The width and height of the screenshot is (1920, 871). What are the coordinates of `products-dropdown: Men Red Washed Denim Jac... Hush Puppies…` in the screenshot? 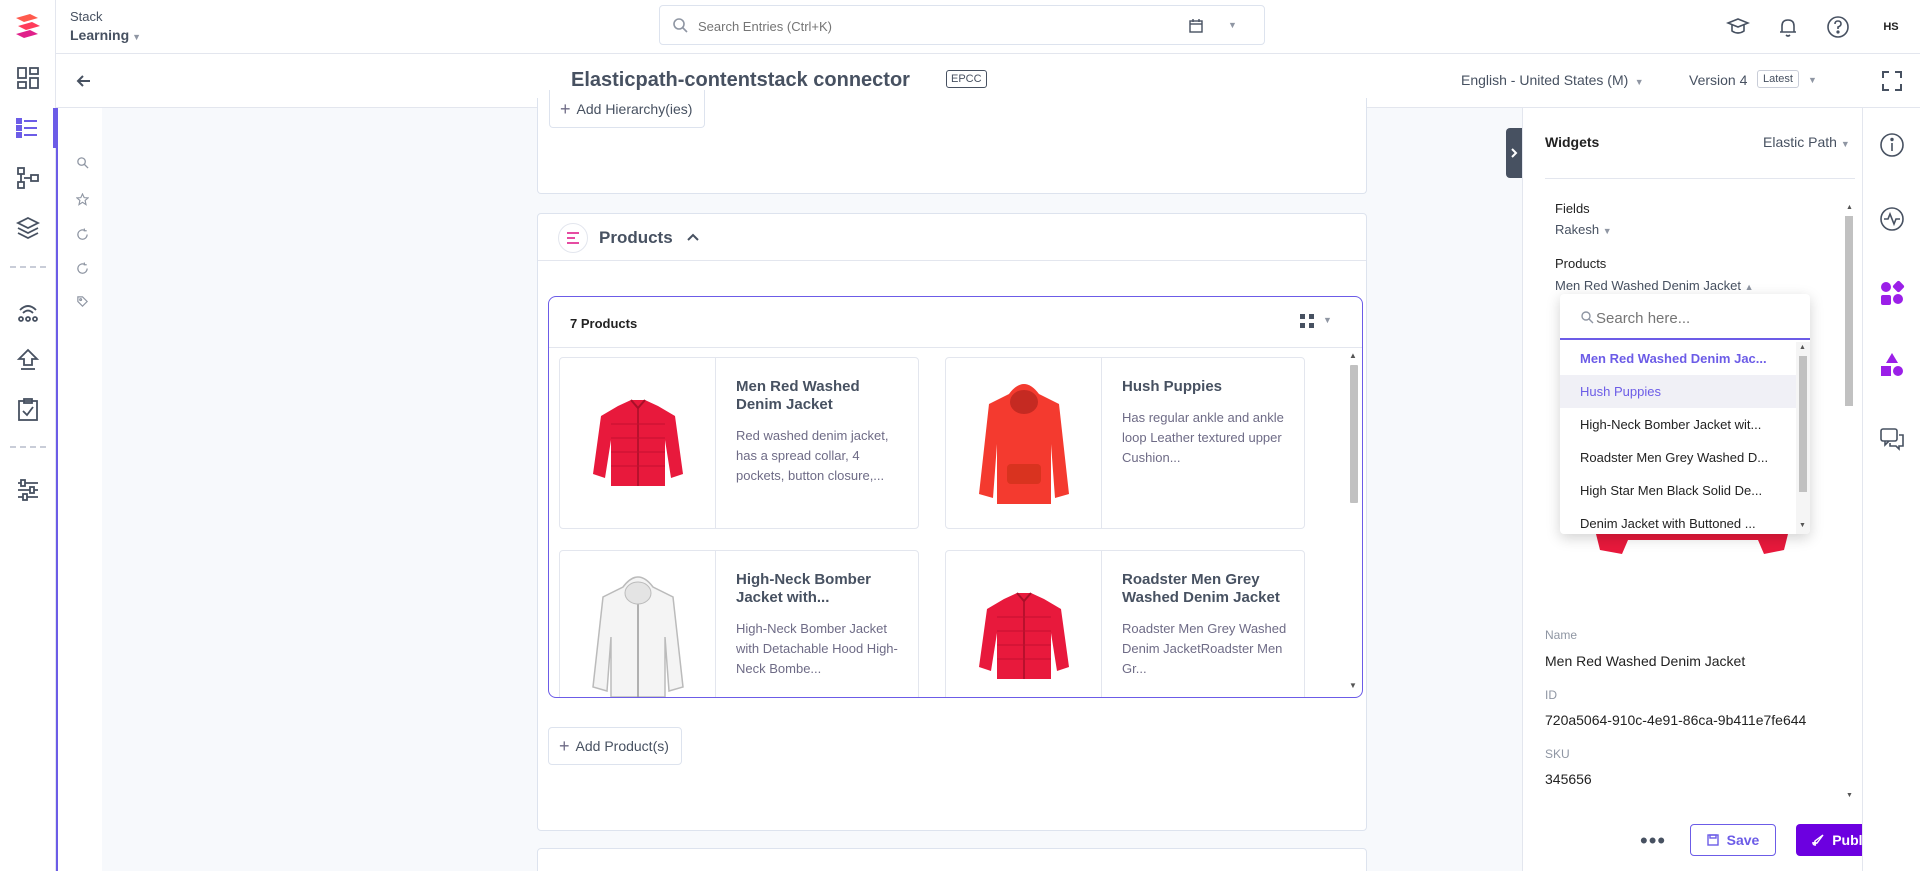 It's located at (1685, 414).